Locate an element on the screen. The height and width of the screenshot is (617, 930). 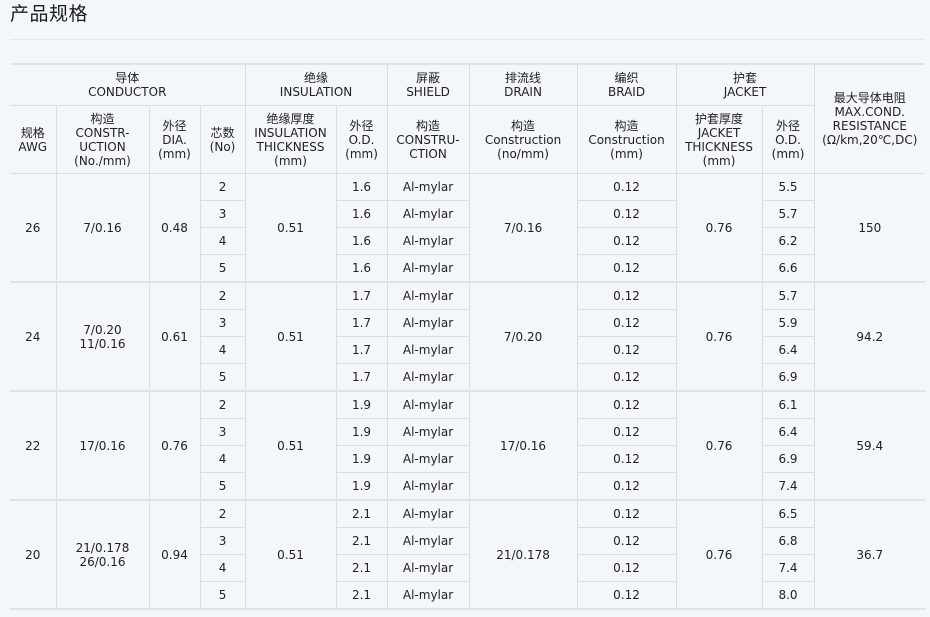
header-drain: 排流线 DRAIN is located at coordinates (523, 84).